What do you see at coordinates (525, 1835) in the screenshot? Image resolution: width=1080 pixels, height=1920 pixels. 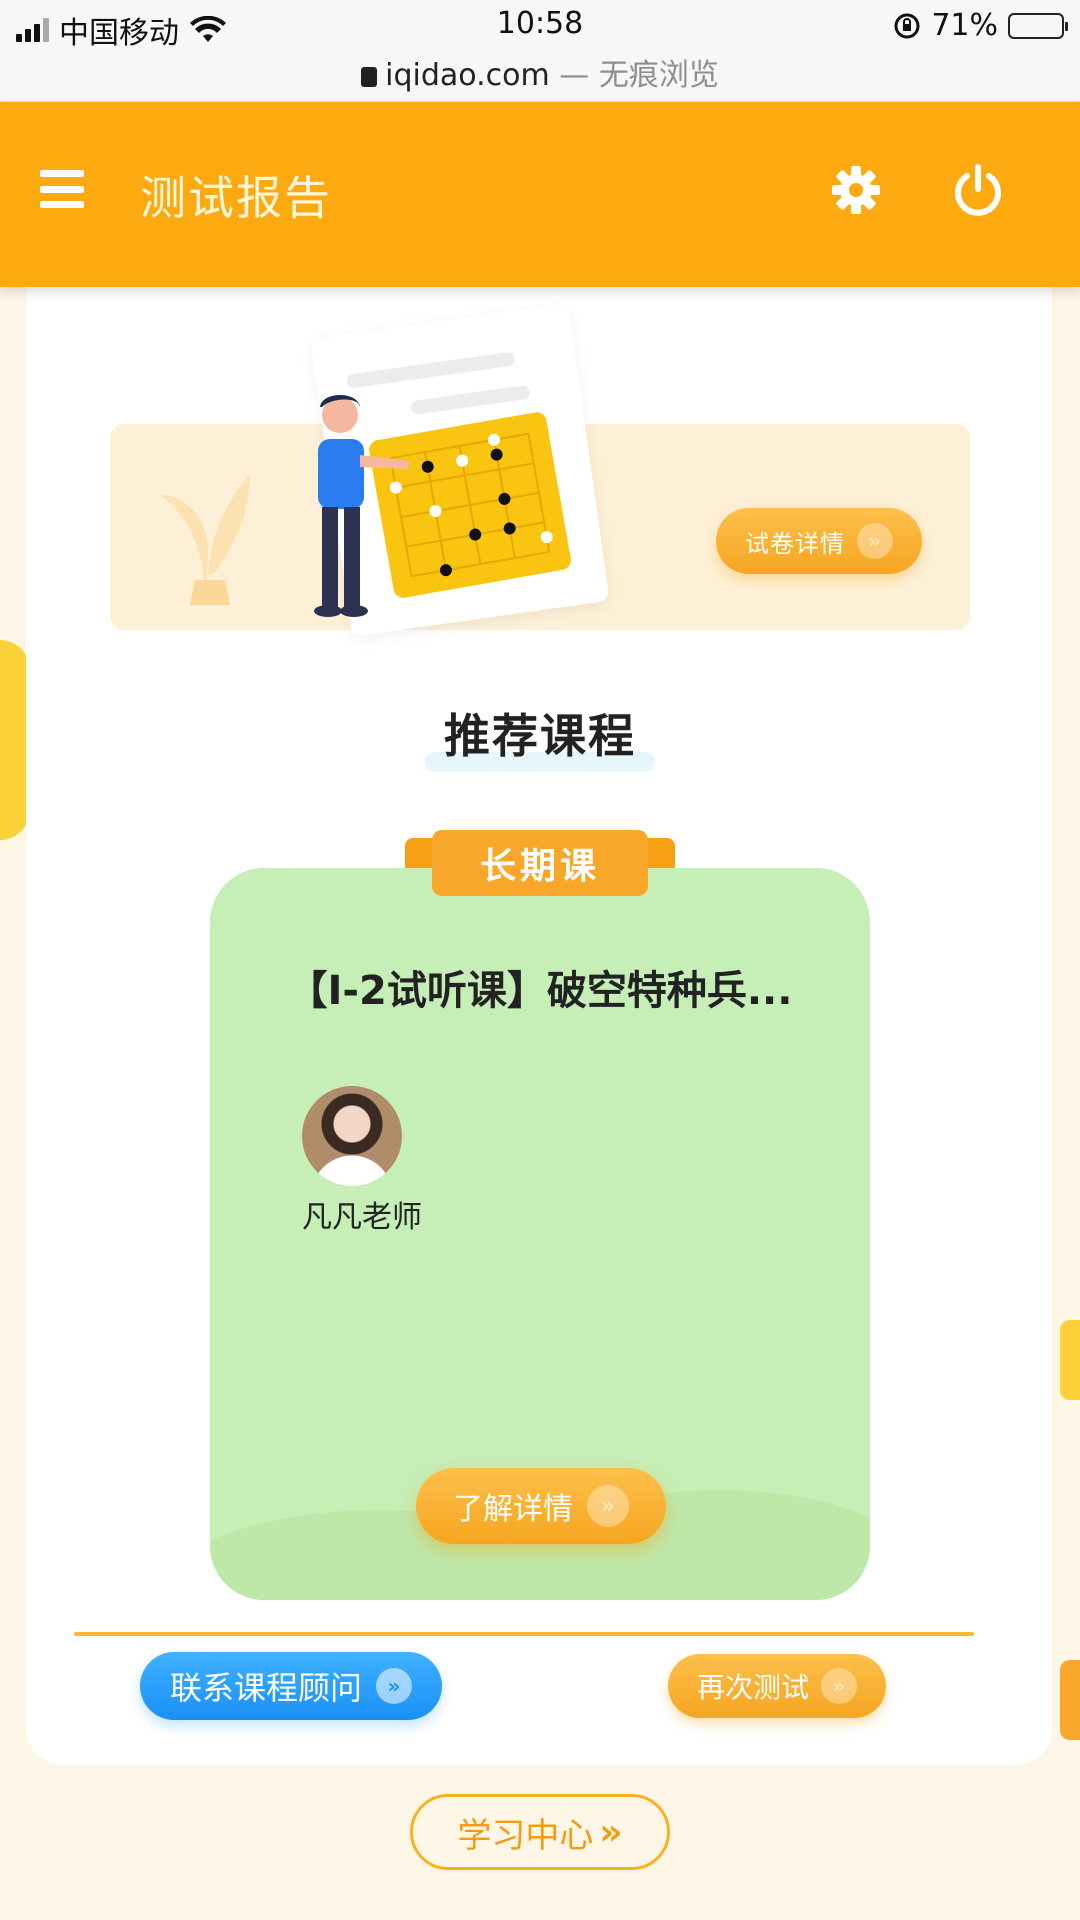 I see `study-center-label: 学习中心` at bounding box center [525, 1835].